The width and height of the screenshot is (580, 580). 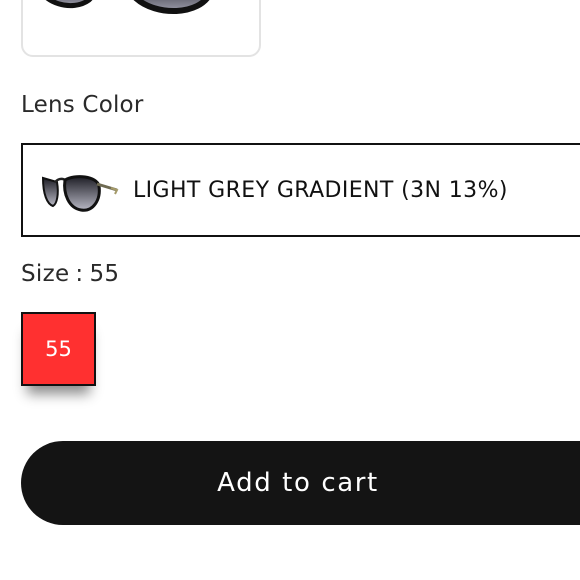 I want to click on size-label-text: Size, so click(x=45, y=274).